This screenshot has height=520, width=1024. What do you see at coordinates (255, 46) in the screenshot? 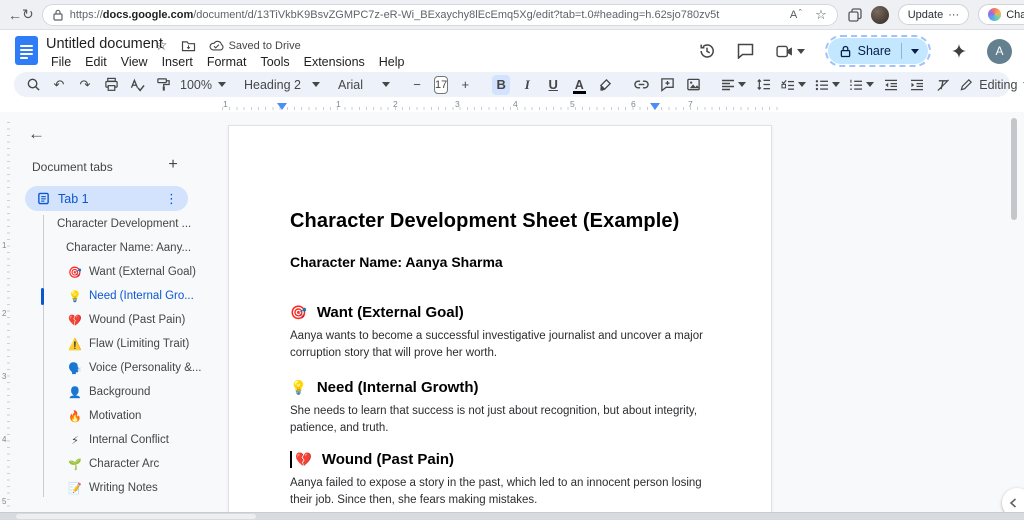
I see `saved-status: Saved to Drive` at bounding box center [255, 46].